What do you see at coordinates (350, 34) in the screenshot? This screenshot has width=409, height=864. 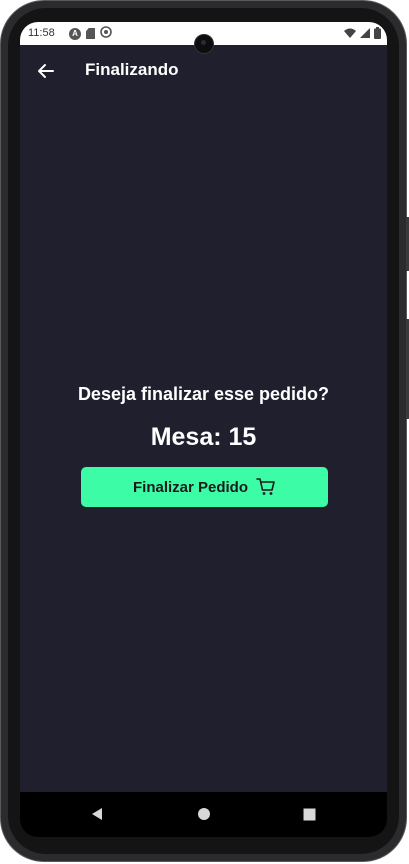 I see `wifi-icon` at bounding box center [350, 34].